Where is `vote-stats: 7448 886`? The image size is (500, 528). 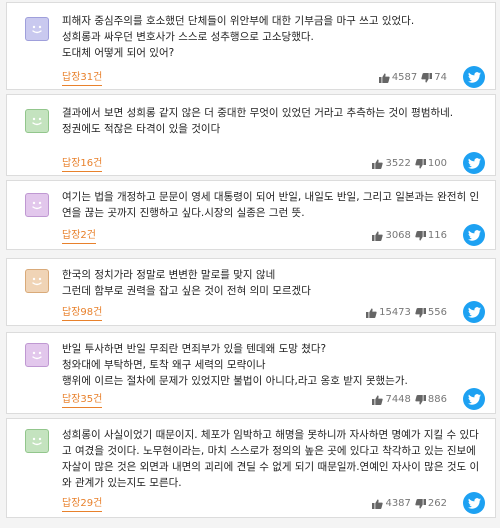 vote-stats: 7448 886 is located at coordinates (409, 399).